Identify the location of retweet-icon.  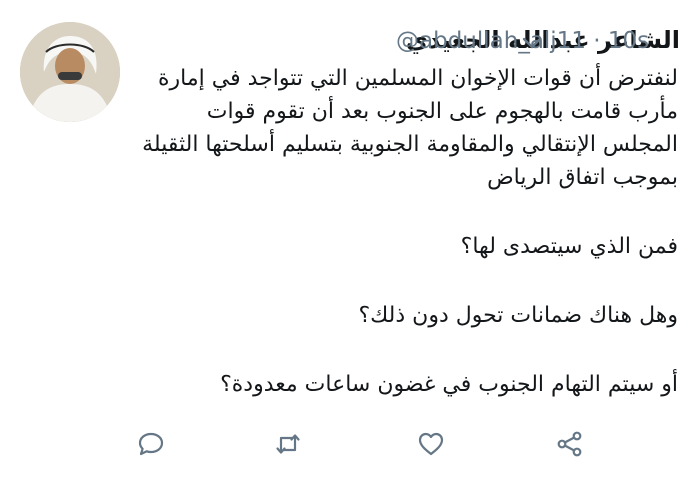
(288, 444).